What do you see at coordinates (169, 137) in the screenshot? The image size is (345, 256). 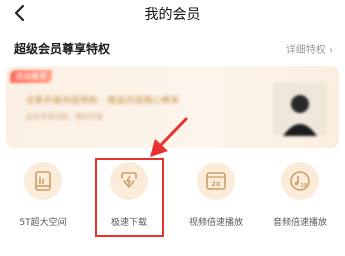 I see `annotation-arrow` at bounding box center [169, 137].